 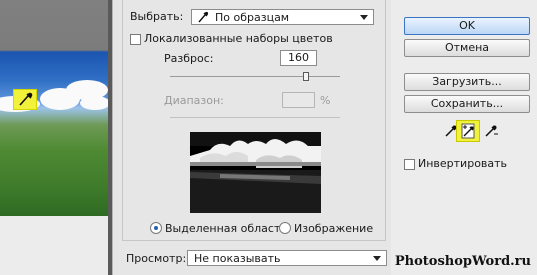 I want to click on watermark: PhotoshopWord.ru, so click(x=462, y=261).